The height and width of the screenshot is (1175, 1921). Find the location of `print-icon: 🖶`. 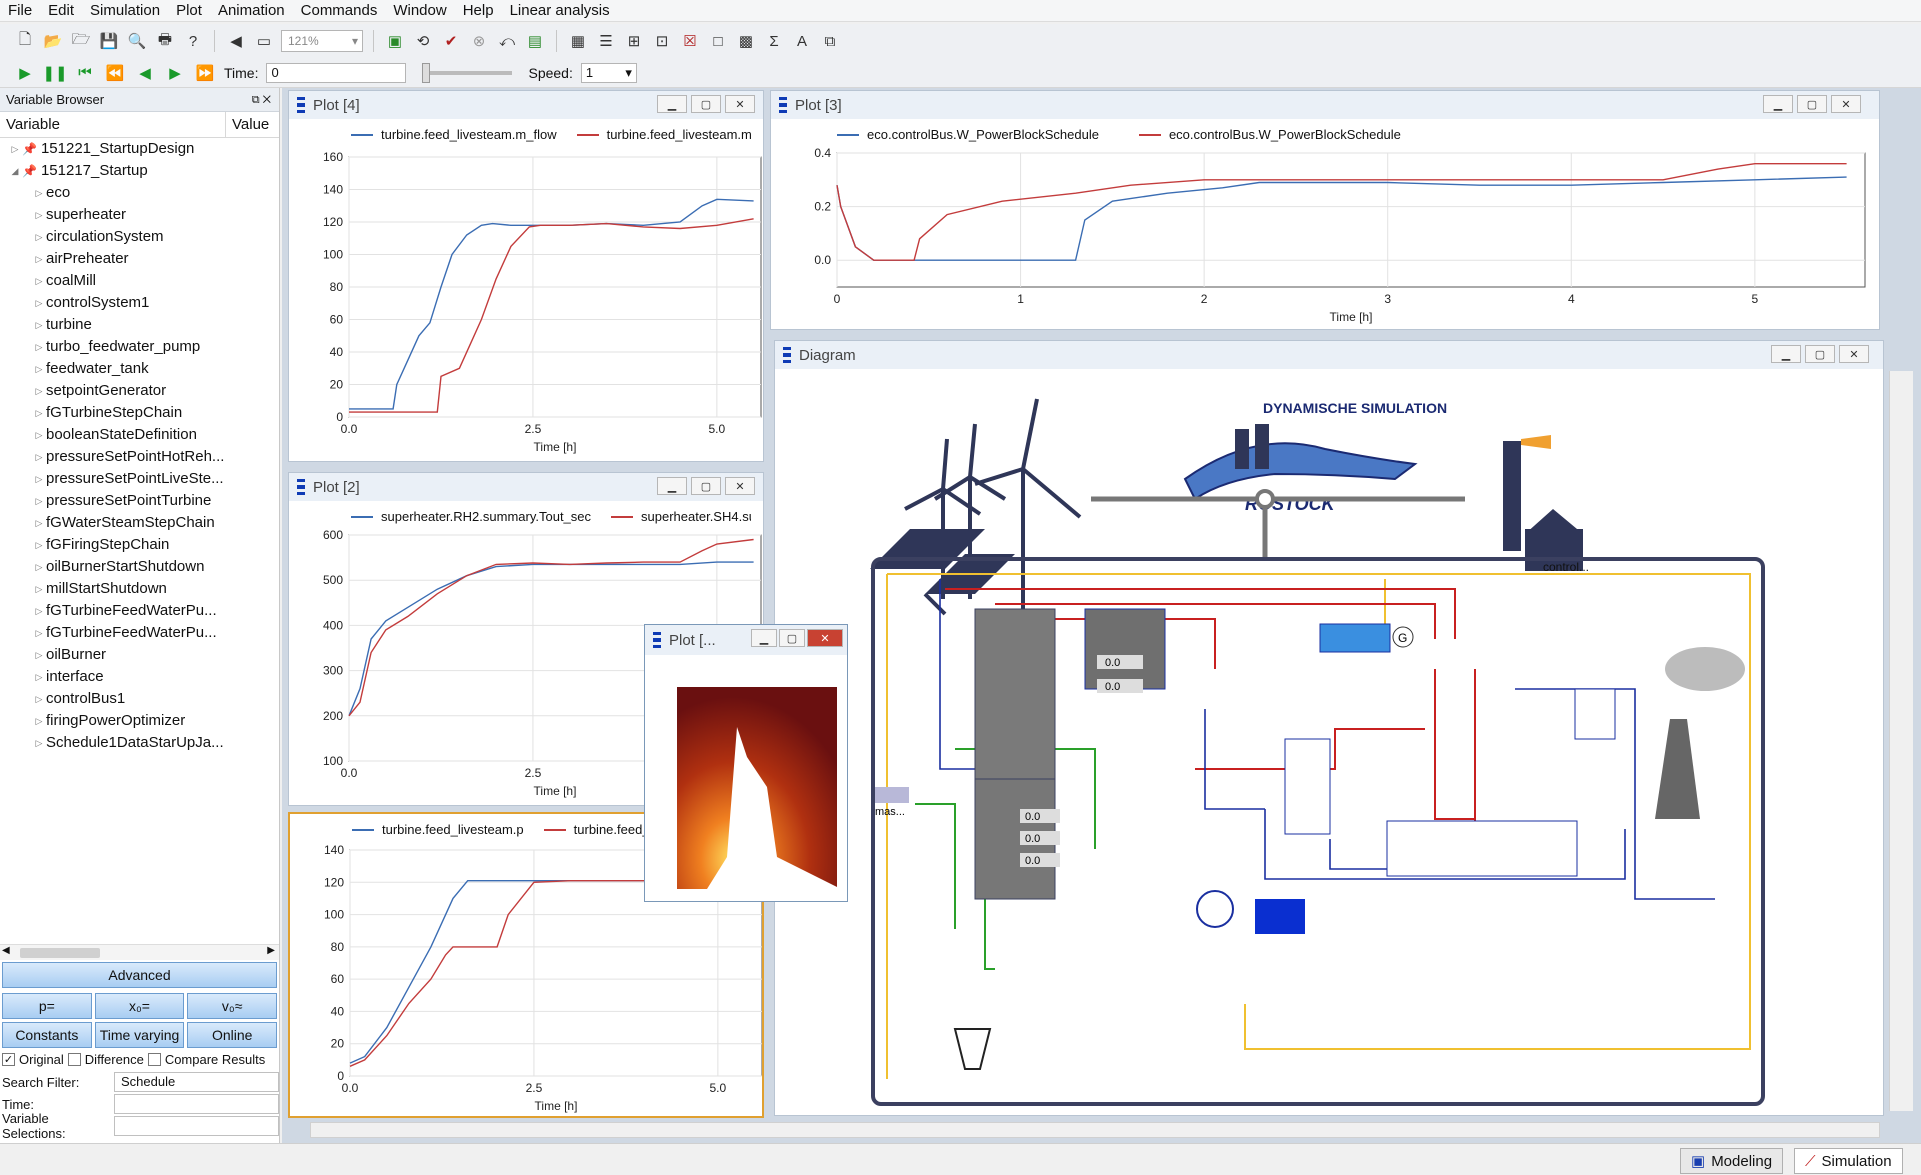

print-icon: 🖶 is located at coordinates (165, 41).